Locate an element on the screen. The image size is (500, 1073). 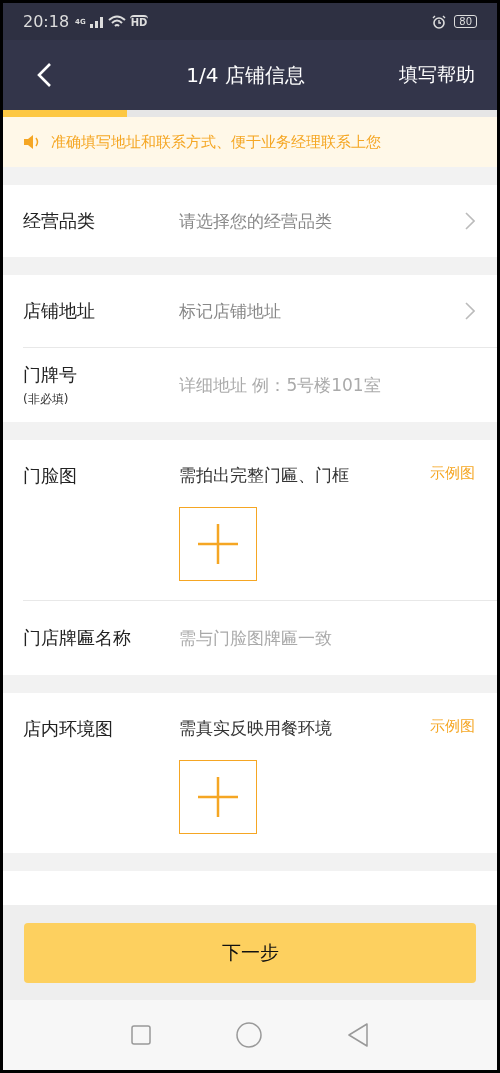
input-field: 详细地址 例：5号楼101室 is located at coordinates (327, 385).